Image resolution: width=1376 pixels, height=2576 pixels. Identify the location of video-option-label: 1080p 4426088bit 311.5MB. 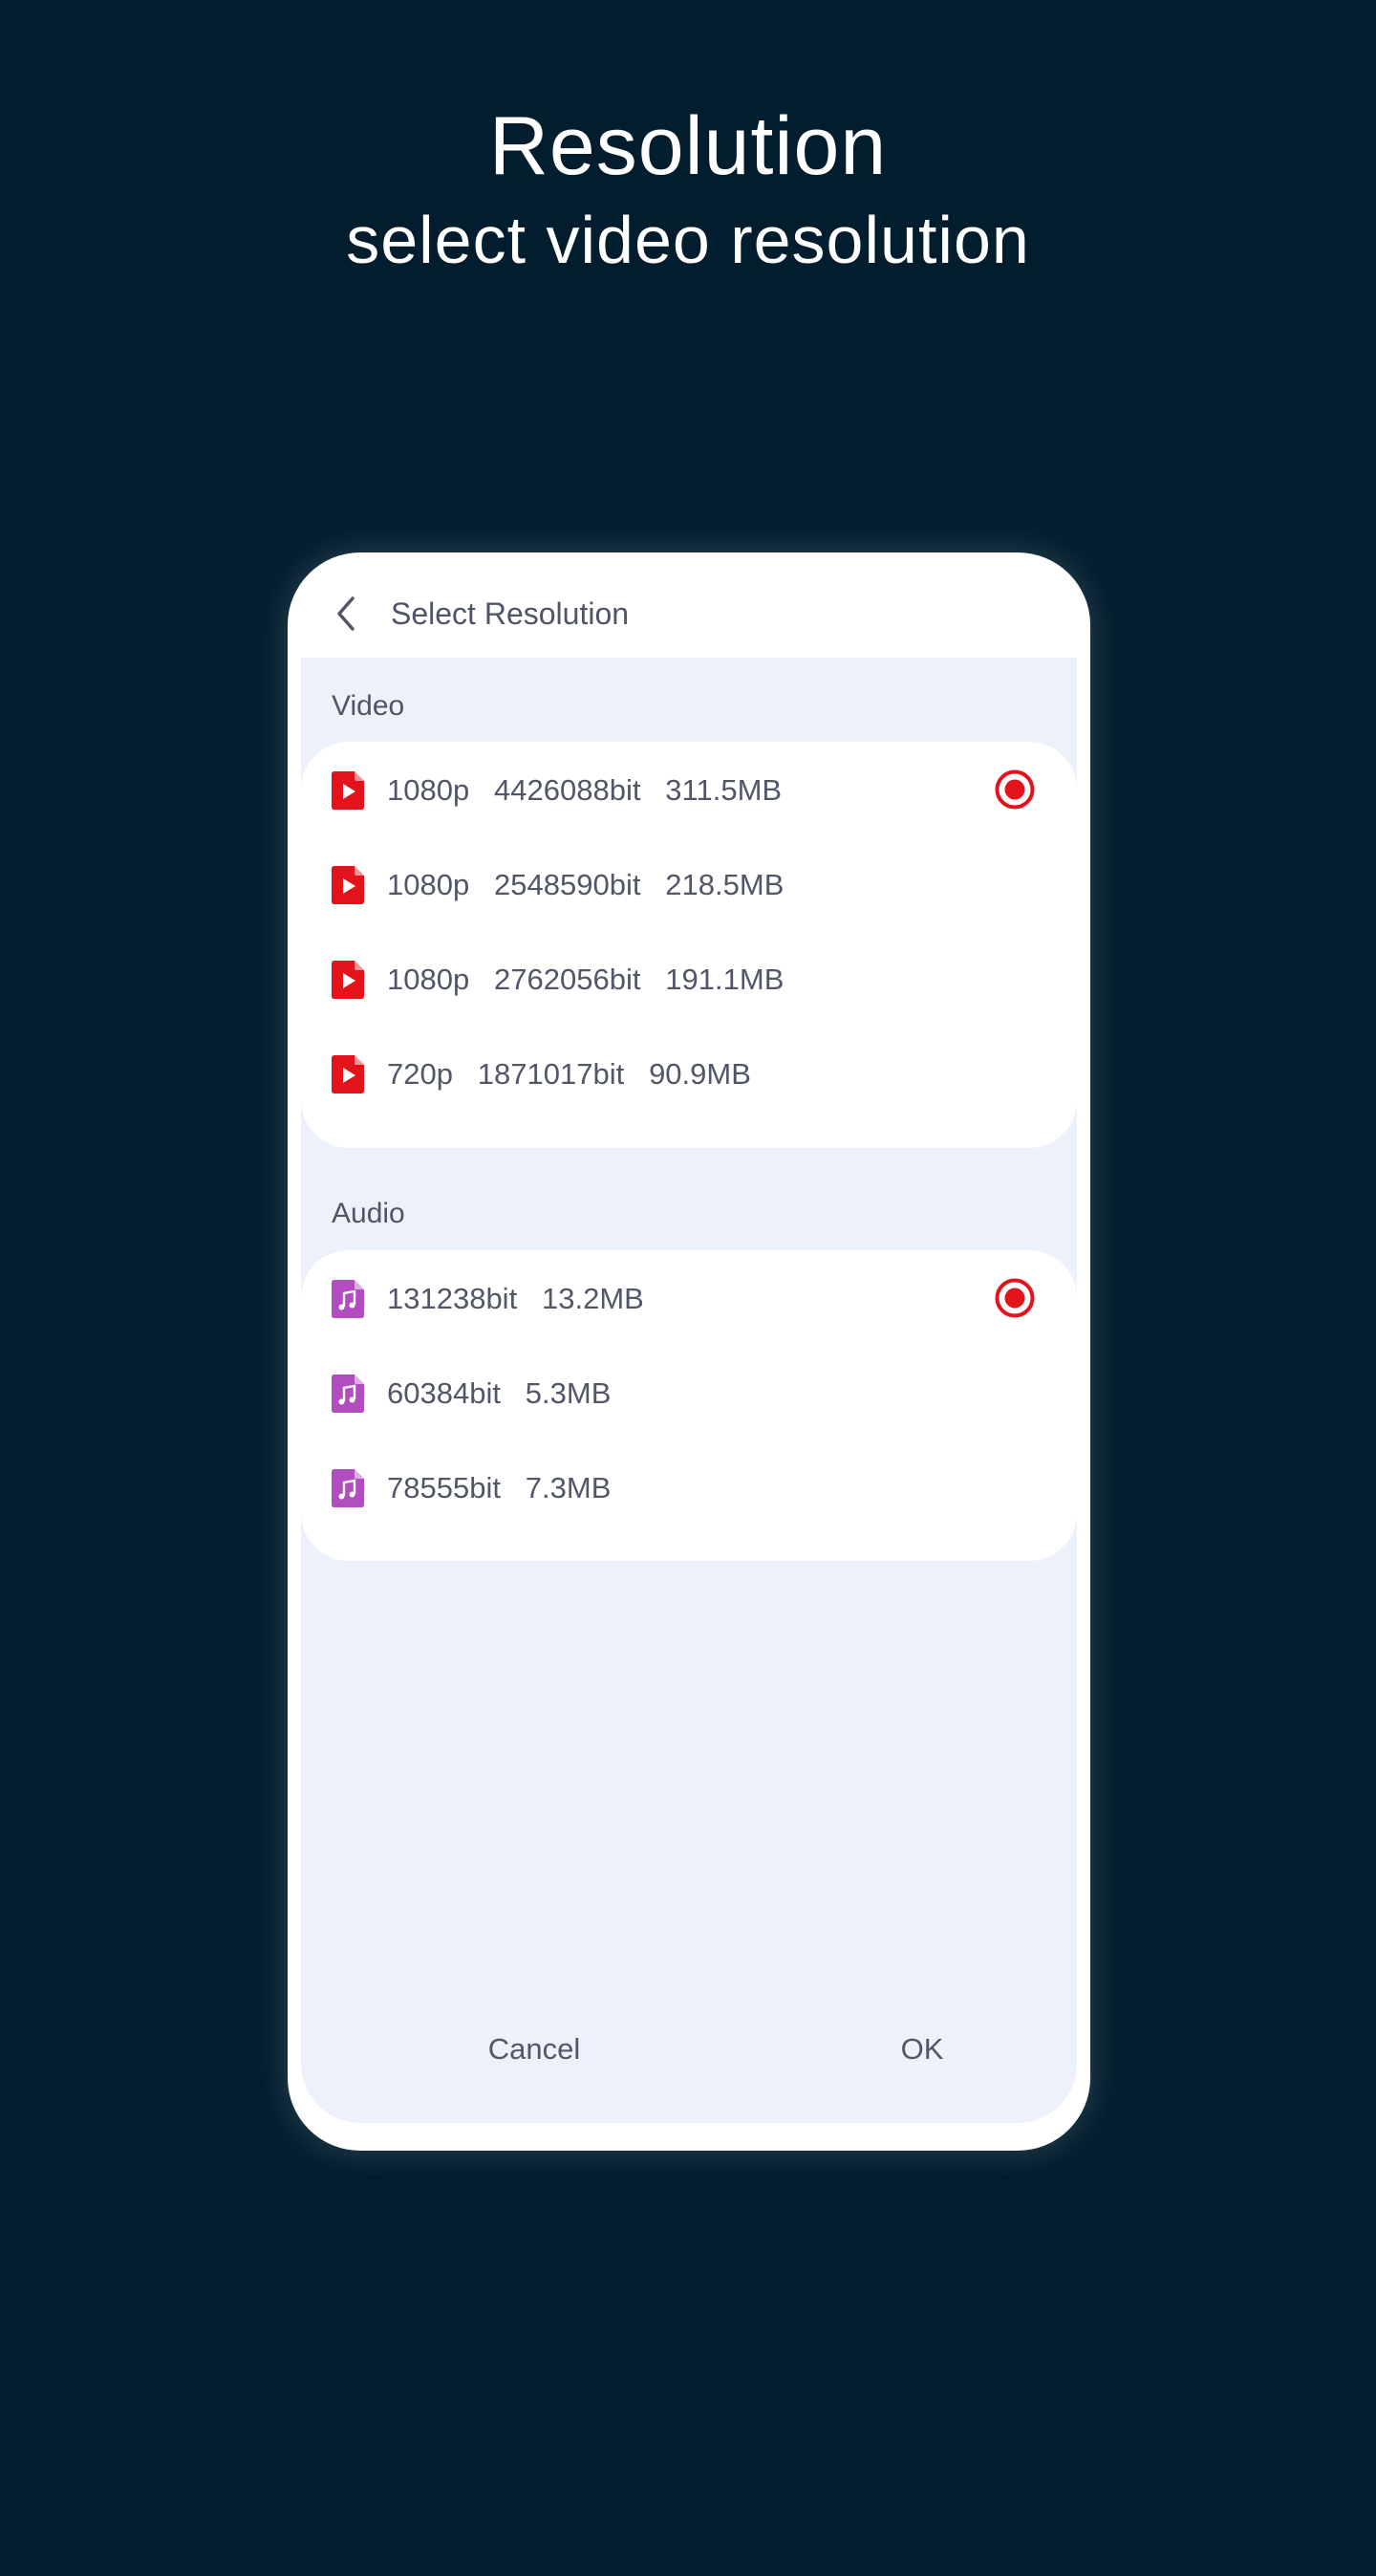
(585, 790).